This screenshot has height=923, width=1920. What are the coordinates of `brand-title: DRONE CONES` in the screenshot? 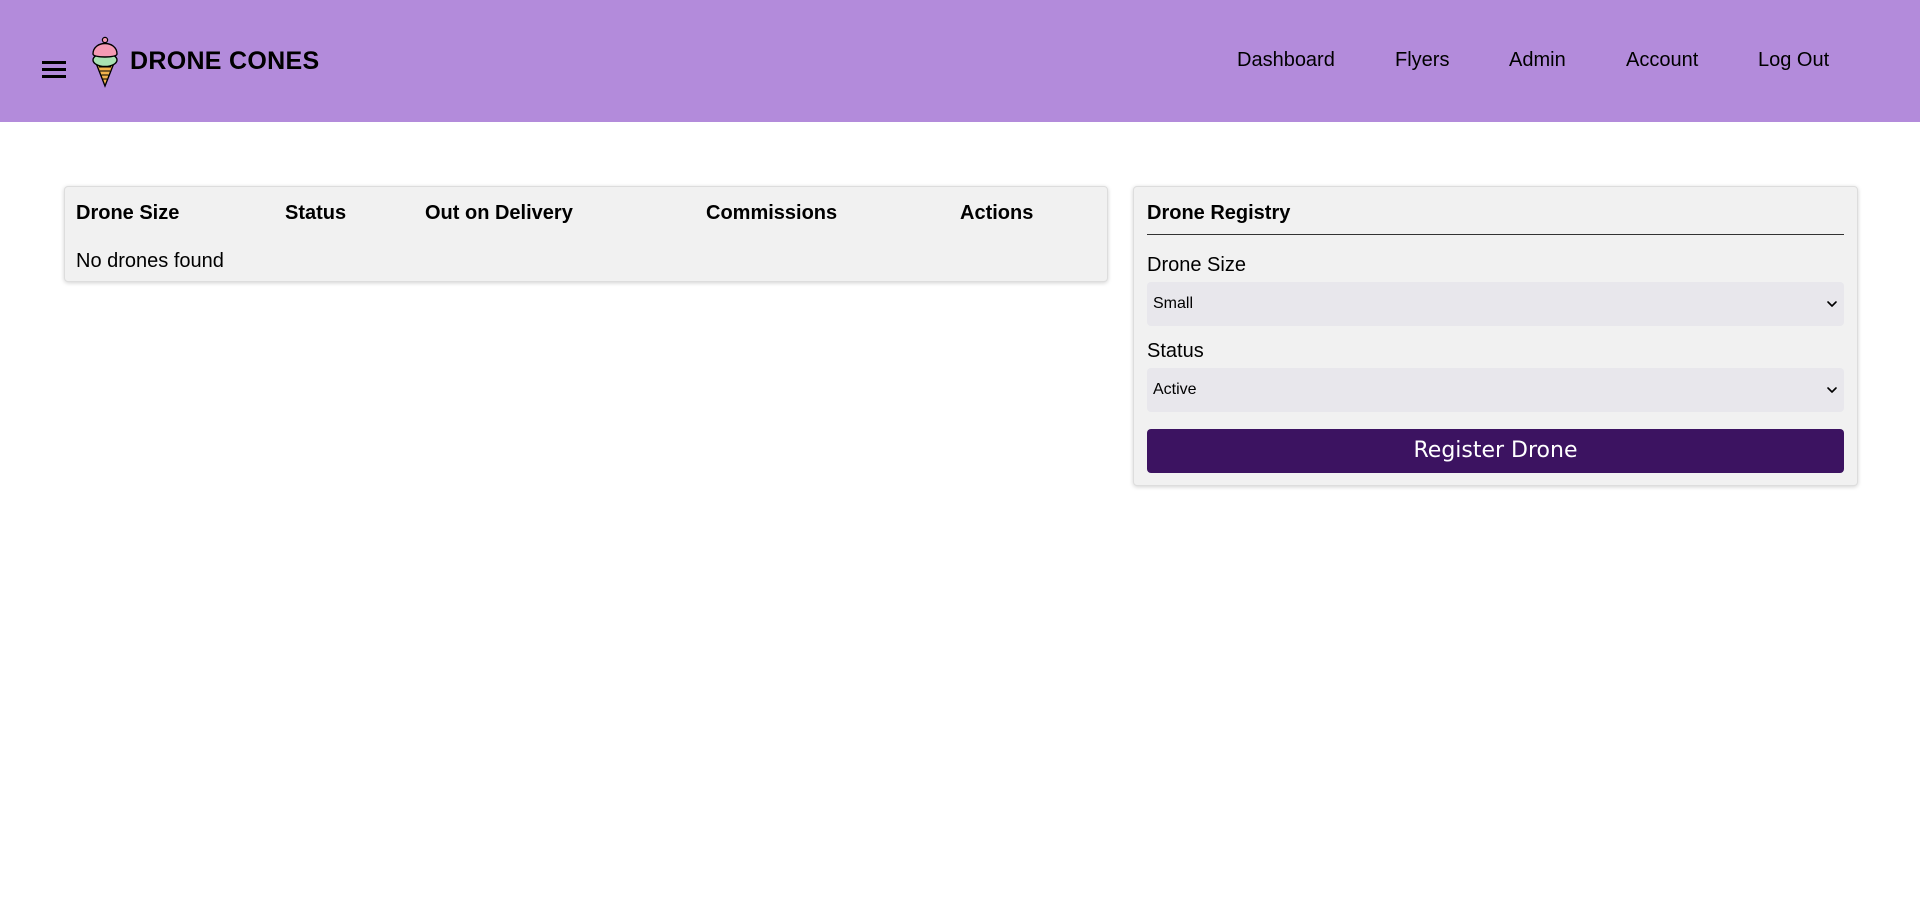 It's located at (224, 61).